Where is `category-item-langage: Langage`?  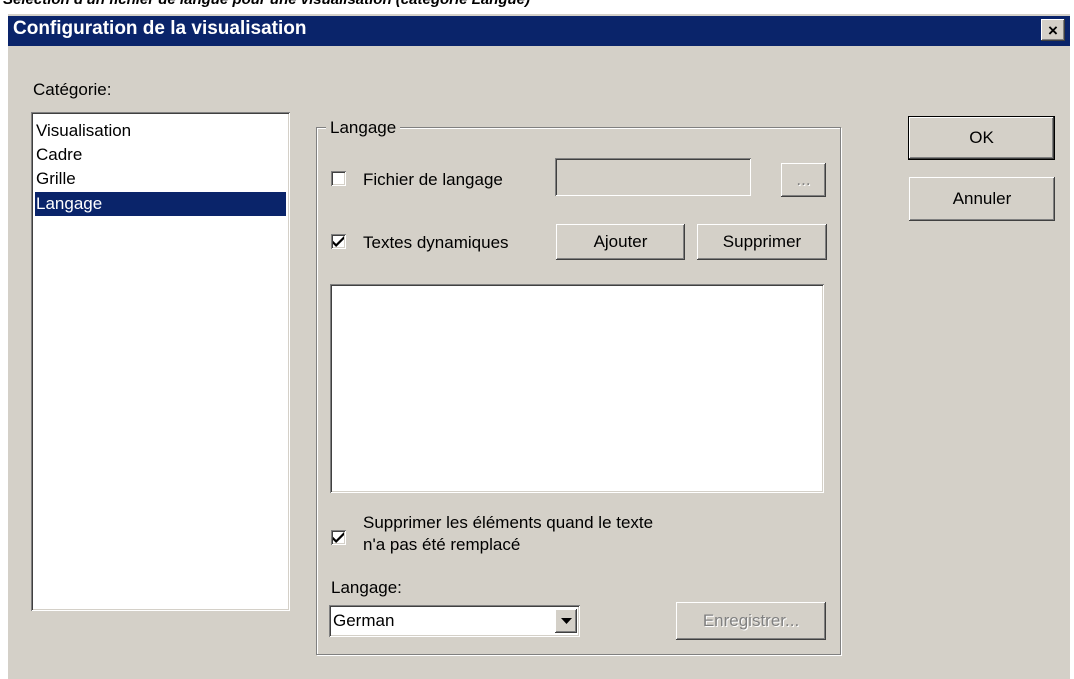
category-item-langage: Langage is located at coordinates (160, 204).